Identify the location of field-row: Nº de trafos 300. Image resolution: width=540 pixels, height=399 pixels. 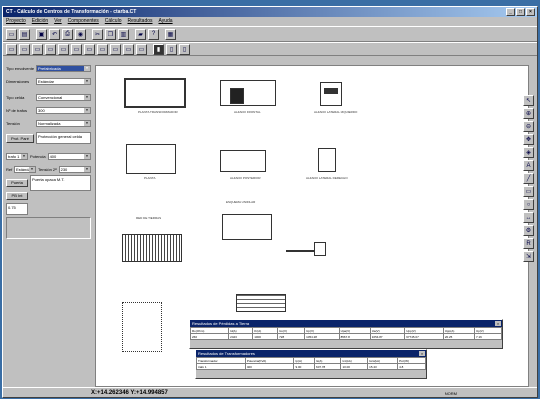
(48, 110).